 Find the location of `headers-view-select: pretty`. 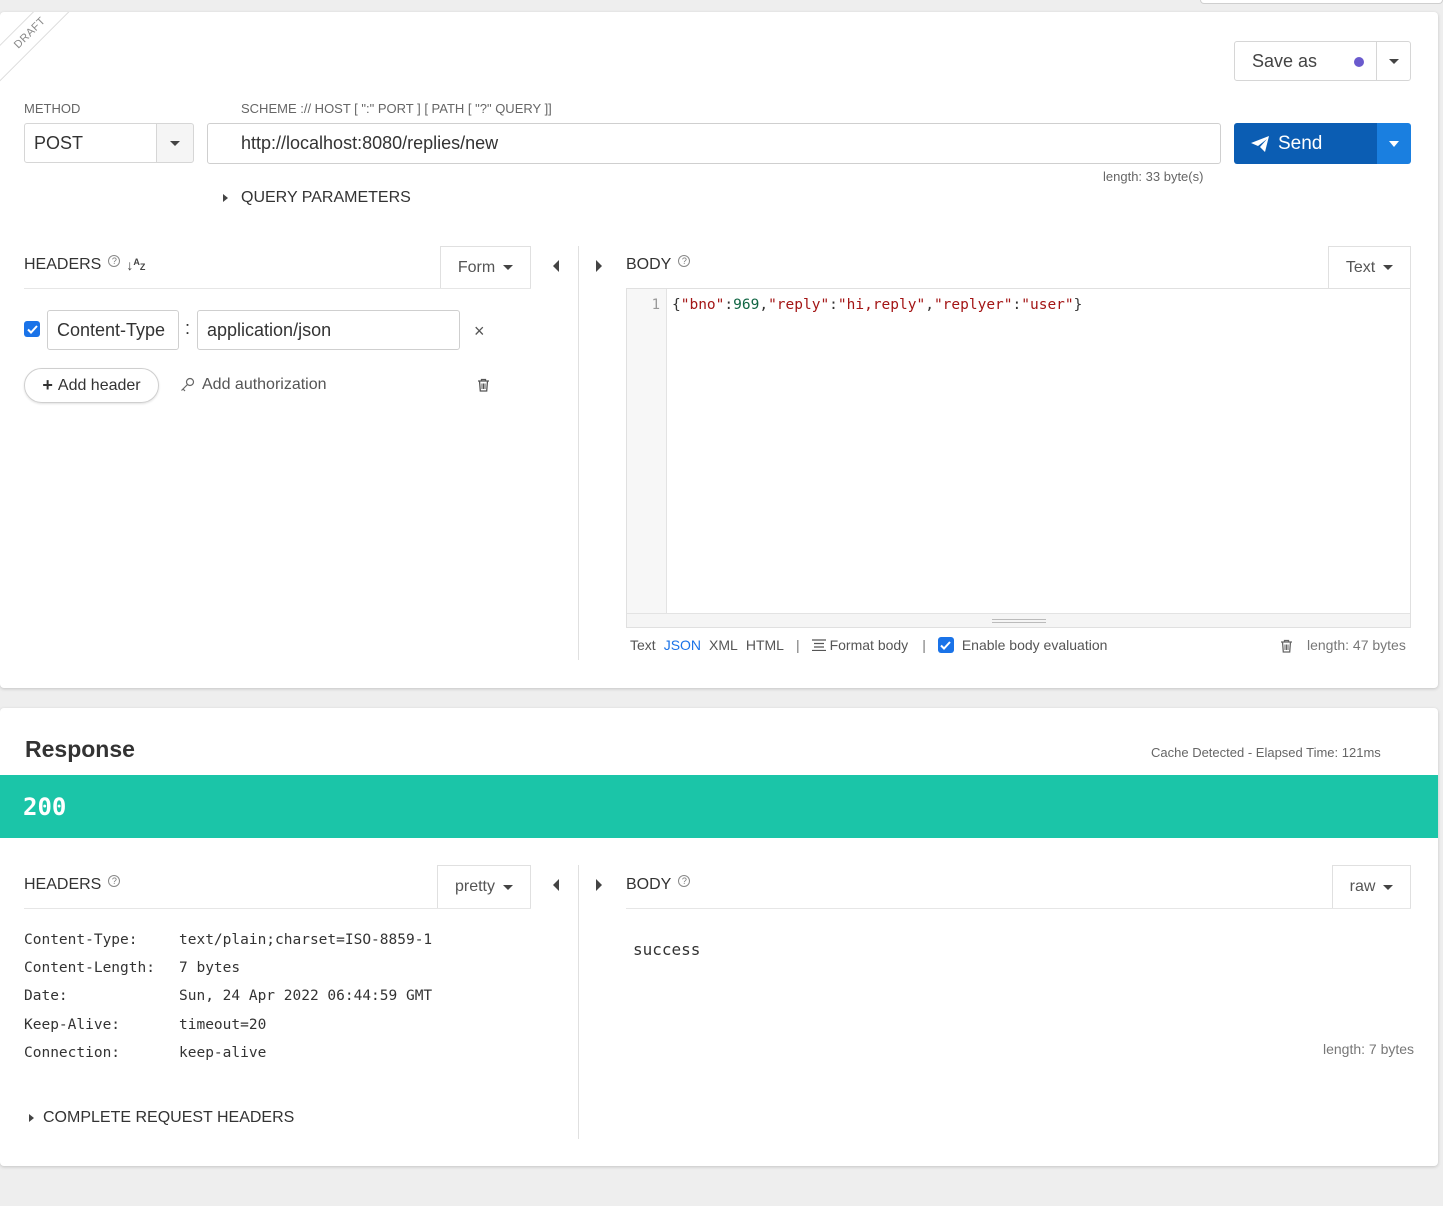

headers-view-select: pretty is located at coordinates (484, 886).